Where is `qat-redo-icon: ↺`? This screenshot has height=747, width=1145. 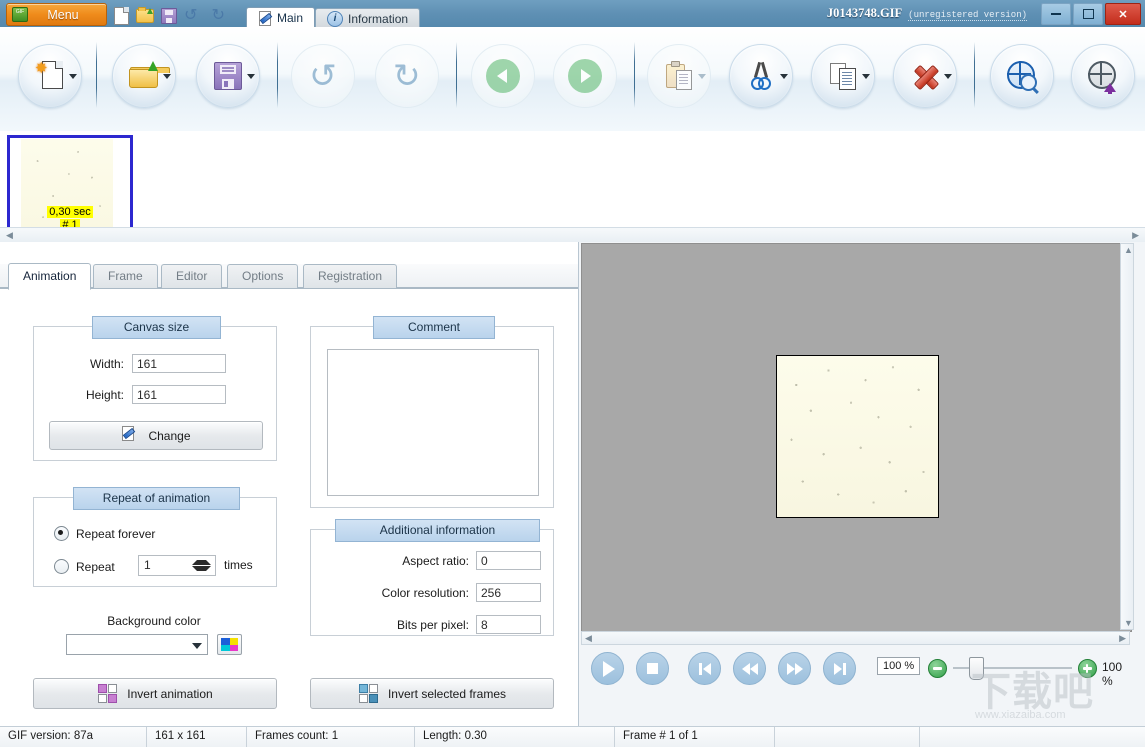 qat-redo-icon: ↺ is located at coordinates (216, 14).